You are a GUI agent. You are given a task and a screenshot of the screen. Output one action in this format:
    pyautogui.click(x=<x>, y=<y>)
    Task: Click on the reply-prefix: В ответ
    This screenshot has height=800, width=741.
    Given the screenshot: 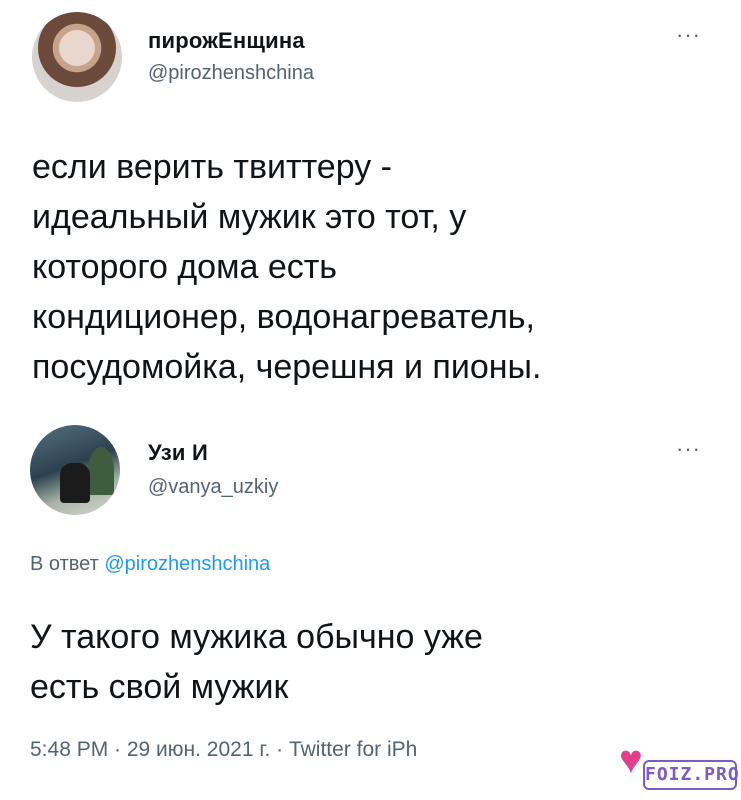 What is the action you would take?
    pyautogui.click(x=64, y=564)
    